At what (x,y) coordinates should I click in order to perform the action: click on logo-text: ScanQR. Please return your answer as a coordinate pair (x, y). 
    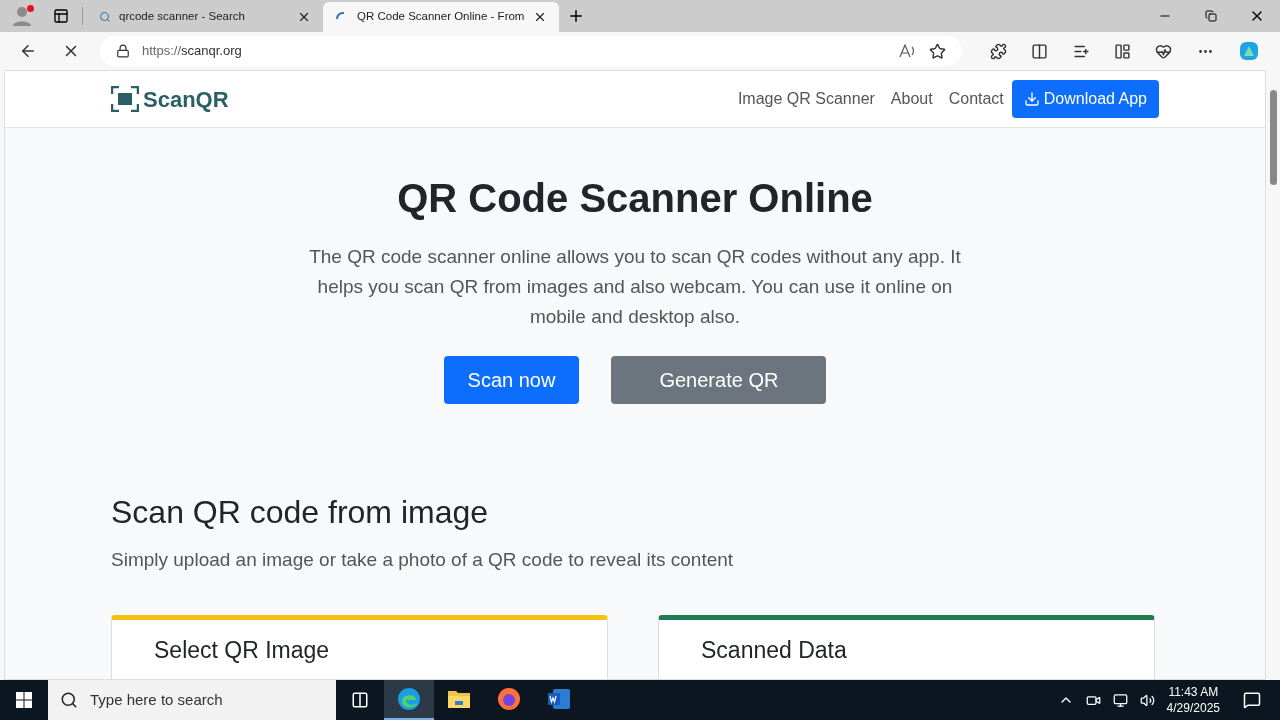
    Looking at the image, I should click on (186, 99).